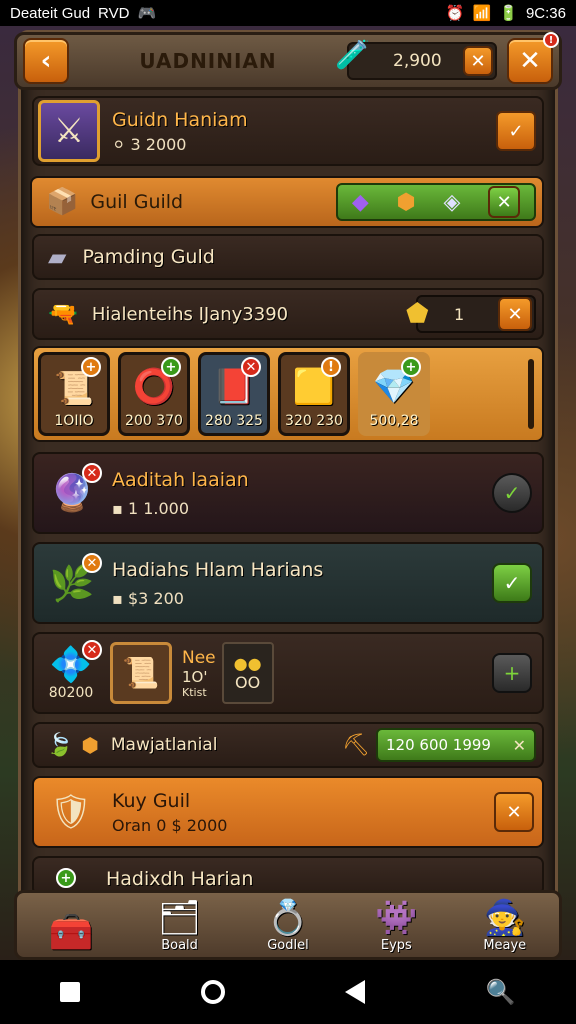 Image resolution: width=576 pixels, height=1024 pixels. Describe the element at coordinates (360, 202) in the screenshot. I see `purple-gem-icon: ◆` at that location.